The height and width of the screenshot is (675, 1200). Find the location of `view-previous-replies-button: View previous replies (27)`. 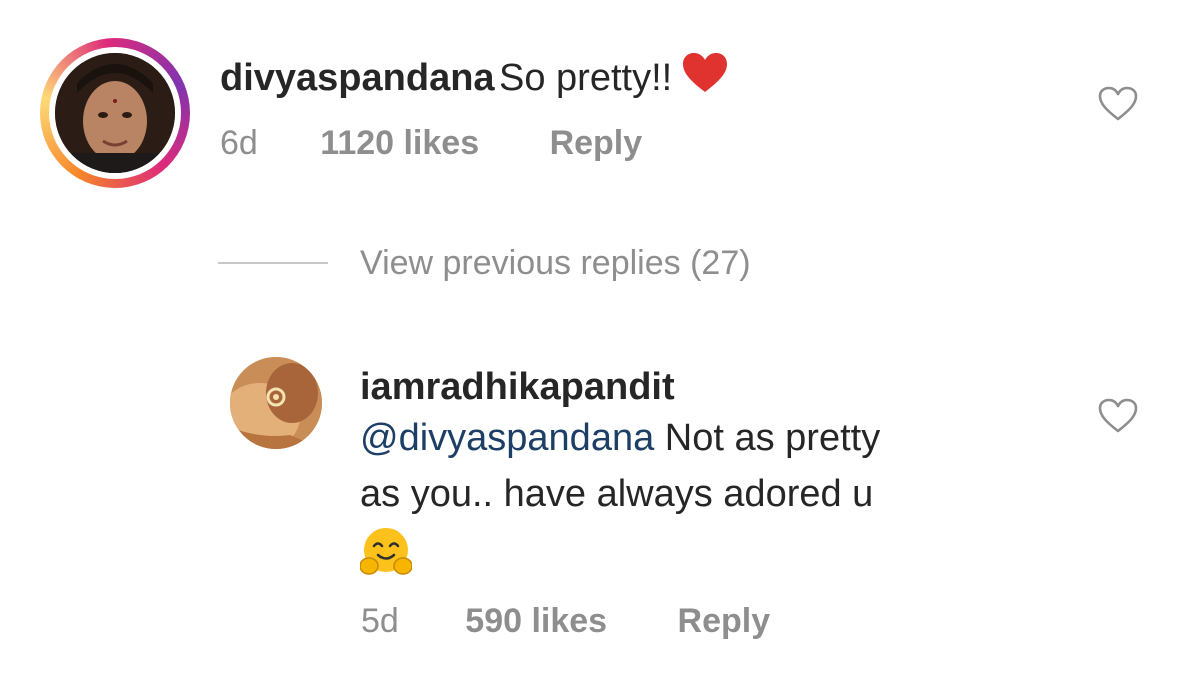

view-previous-replies-button: View previous replies (27) is located at coordinates (555, 263).